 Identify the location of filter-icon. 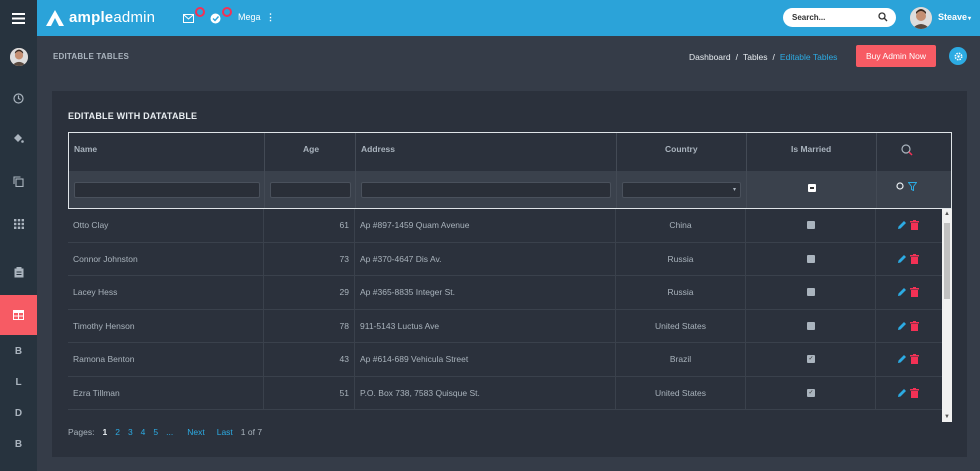
(912, 186).